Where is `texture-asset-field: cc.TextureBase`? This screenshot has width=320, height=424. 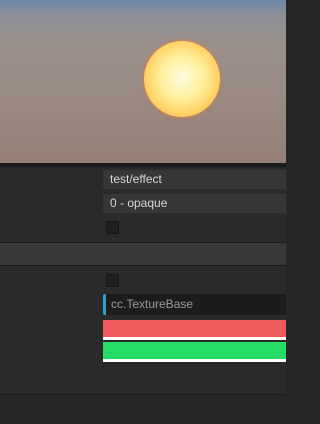
texture-asset-field: cc.TextureBase is located at coordinates (194, 304).